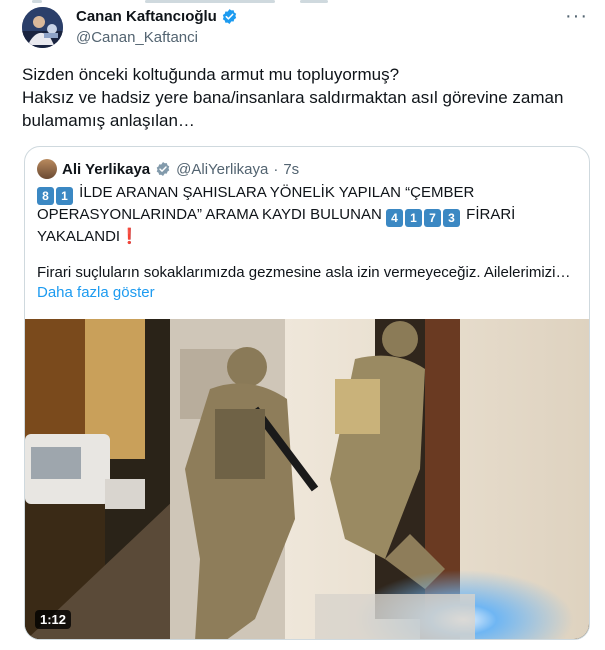  Describe the element at coordinates (222, 169) in the screenshot. I see `quoted-author-handle: @AliYerlikaya` at that location.